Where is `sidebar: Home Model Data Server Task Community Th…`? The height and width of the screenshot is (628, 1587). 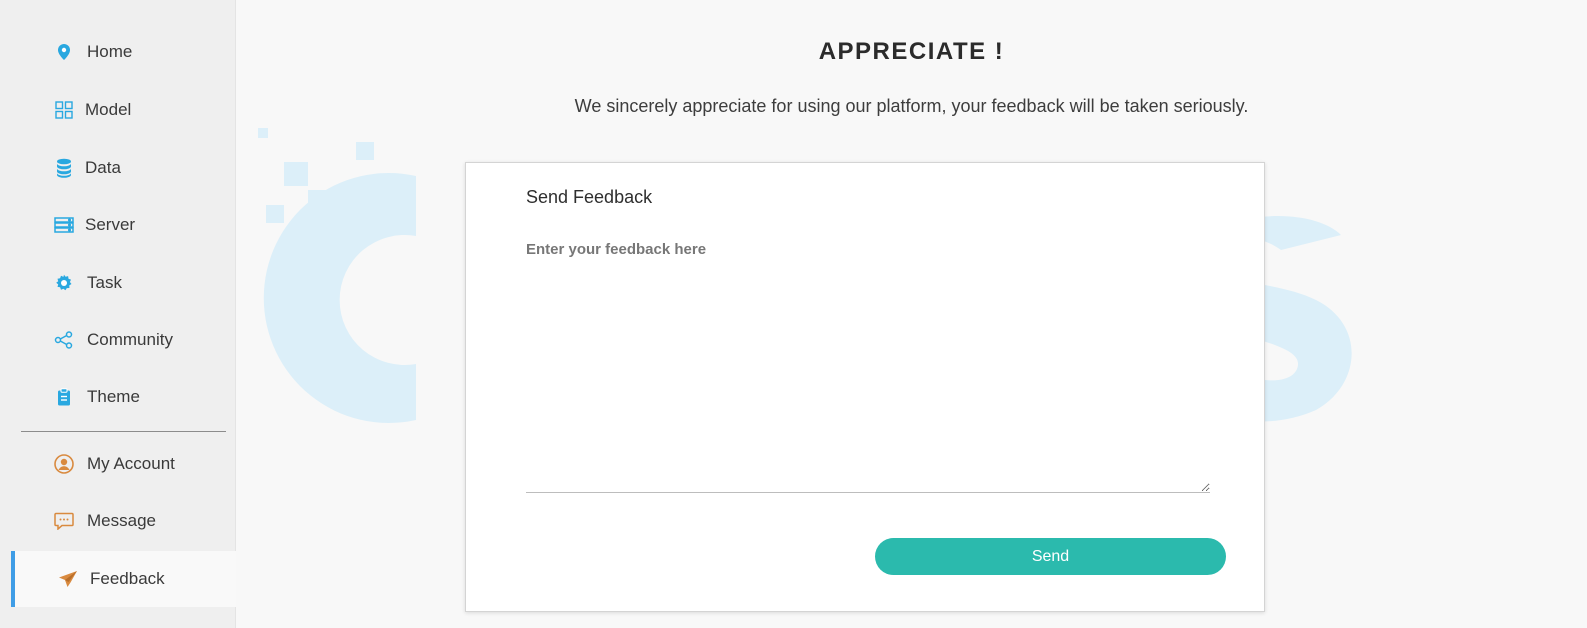
sidebar: Home Model Data Server Task Community Th… is located at coordinates (118, 314).